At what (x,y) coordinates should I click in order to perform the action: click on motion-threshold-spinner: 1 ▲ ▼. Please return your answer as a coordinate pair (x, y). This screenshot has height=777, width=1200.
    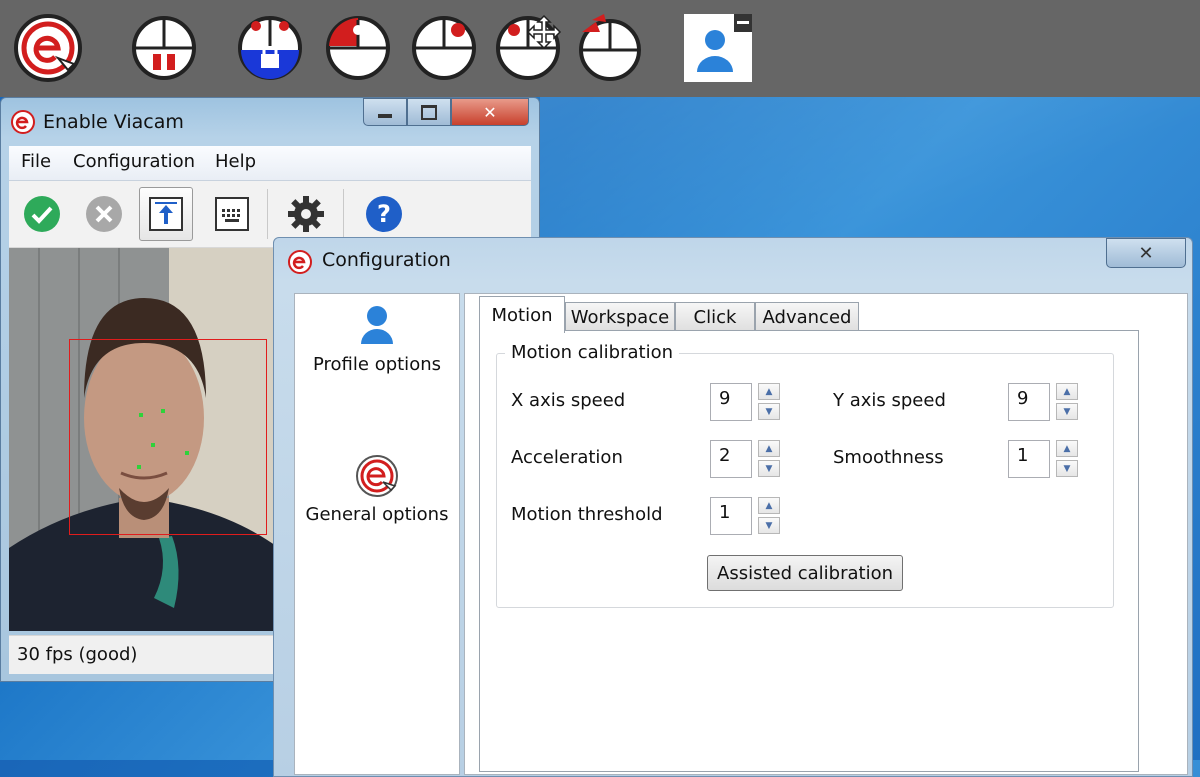
    Looking at the image, I should click on (747, 517).